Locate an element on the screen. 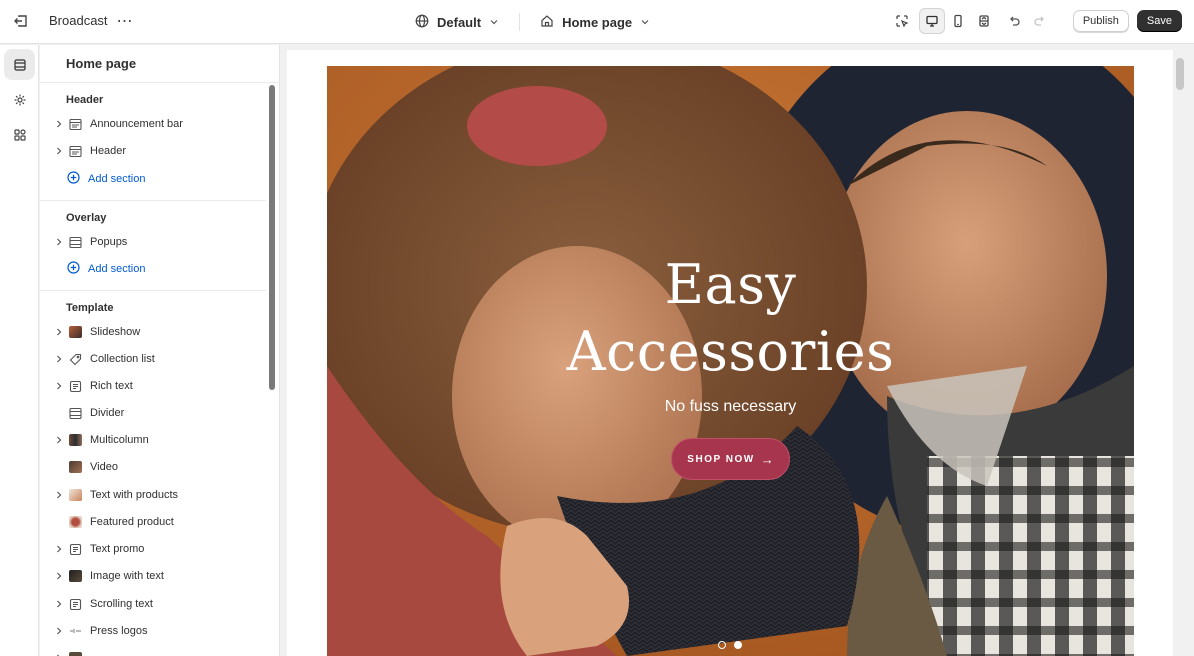 The height and width of the screenshot is (656, 1194). section-item-scrolling-text: Scrolling text is located at coordinates (158, 604).